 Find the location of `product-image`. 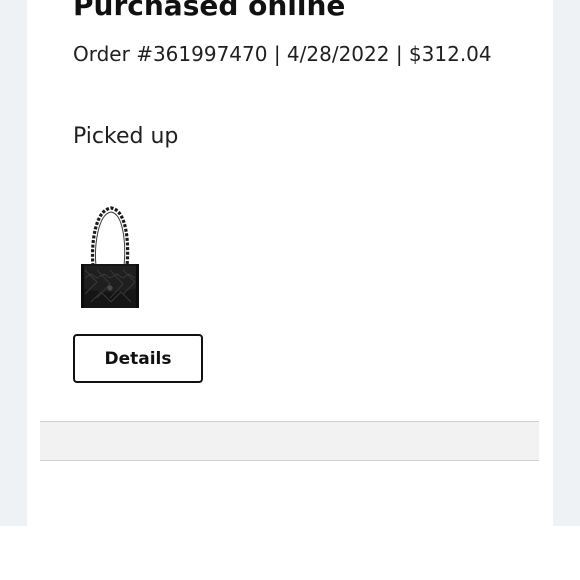

product-image is located at coordinates (110, 257).